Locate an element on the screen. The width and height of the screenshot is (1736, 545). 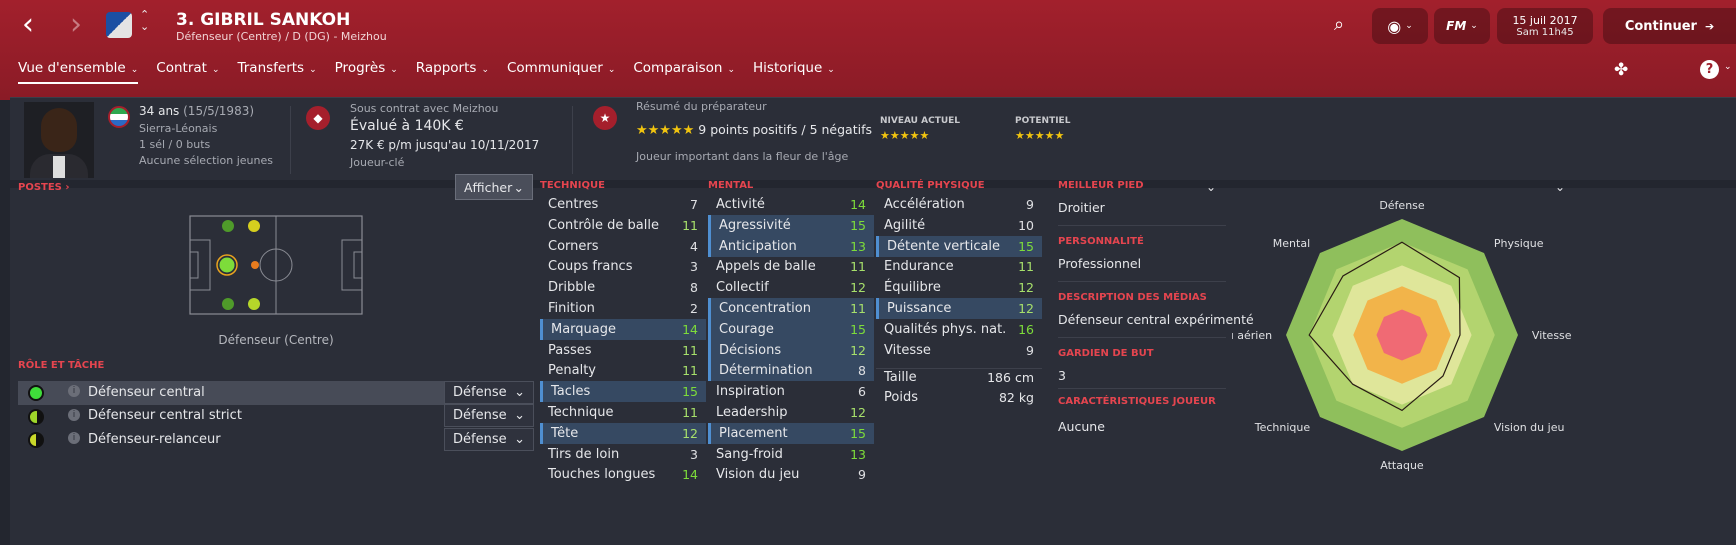
attribute-row: Tacles 15 is located at coordinates (623, 392).